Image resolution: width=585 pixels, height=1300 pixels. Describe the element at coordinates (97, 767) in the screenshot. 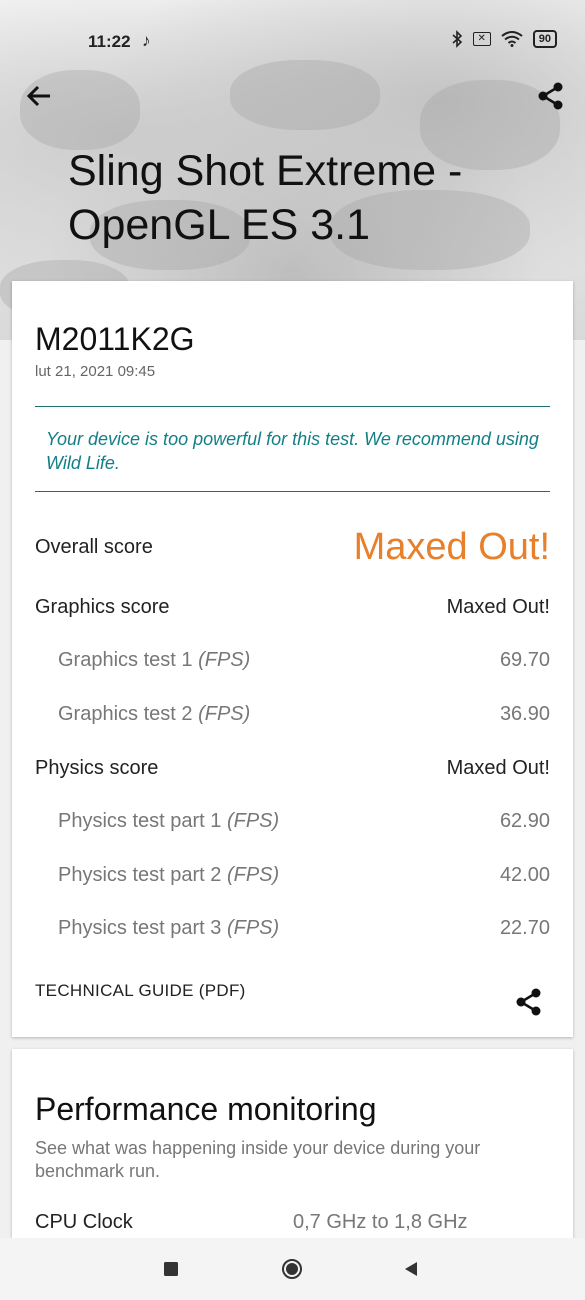

I see `physics-score-label: Physics score` at that location.